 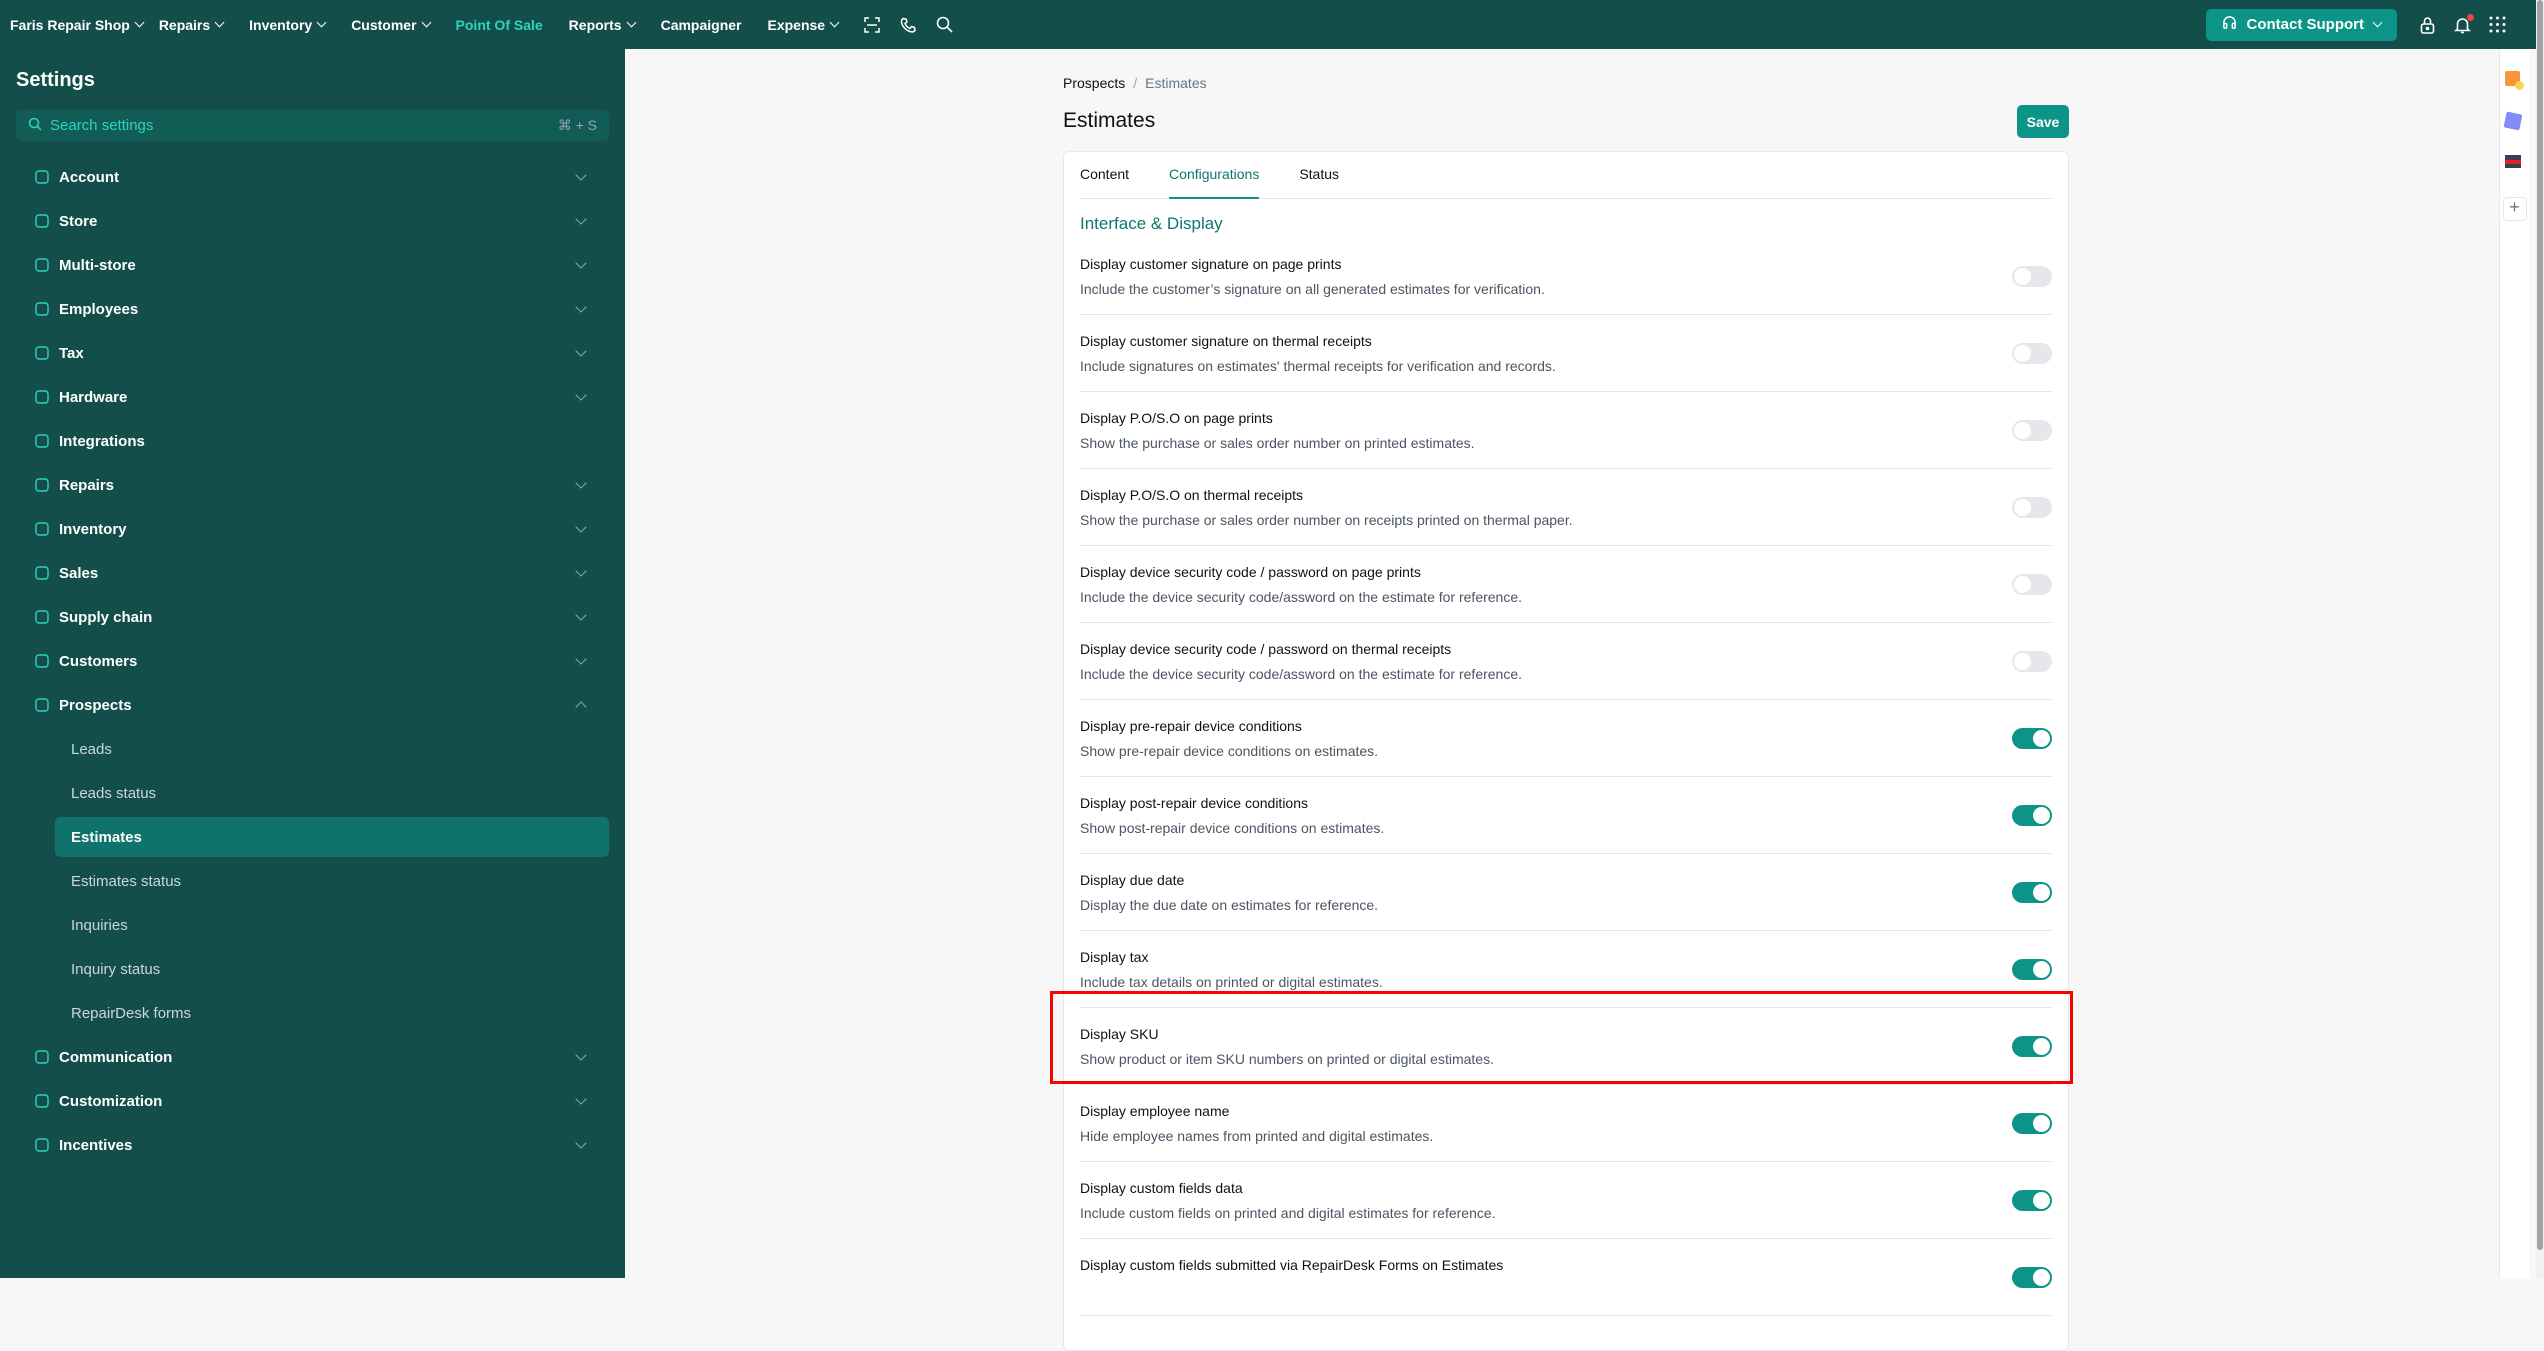 What do you see at coordinates (102, 441) in the screenshot?
I see `sidebar-item-label: Integrations` at bounding box center [102, 441].